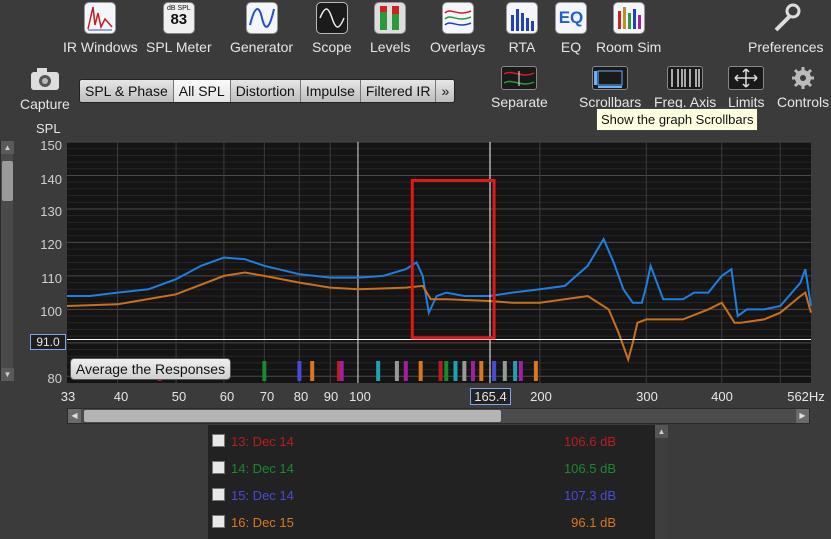 This screenshot has height=539, width=831. I want to click on wrench-icon, so click(786, 18).